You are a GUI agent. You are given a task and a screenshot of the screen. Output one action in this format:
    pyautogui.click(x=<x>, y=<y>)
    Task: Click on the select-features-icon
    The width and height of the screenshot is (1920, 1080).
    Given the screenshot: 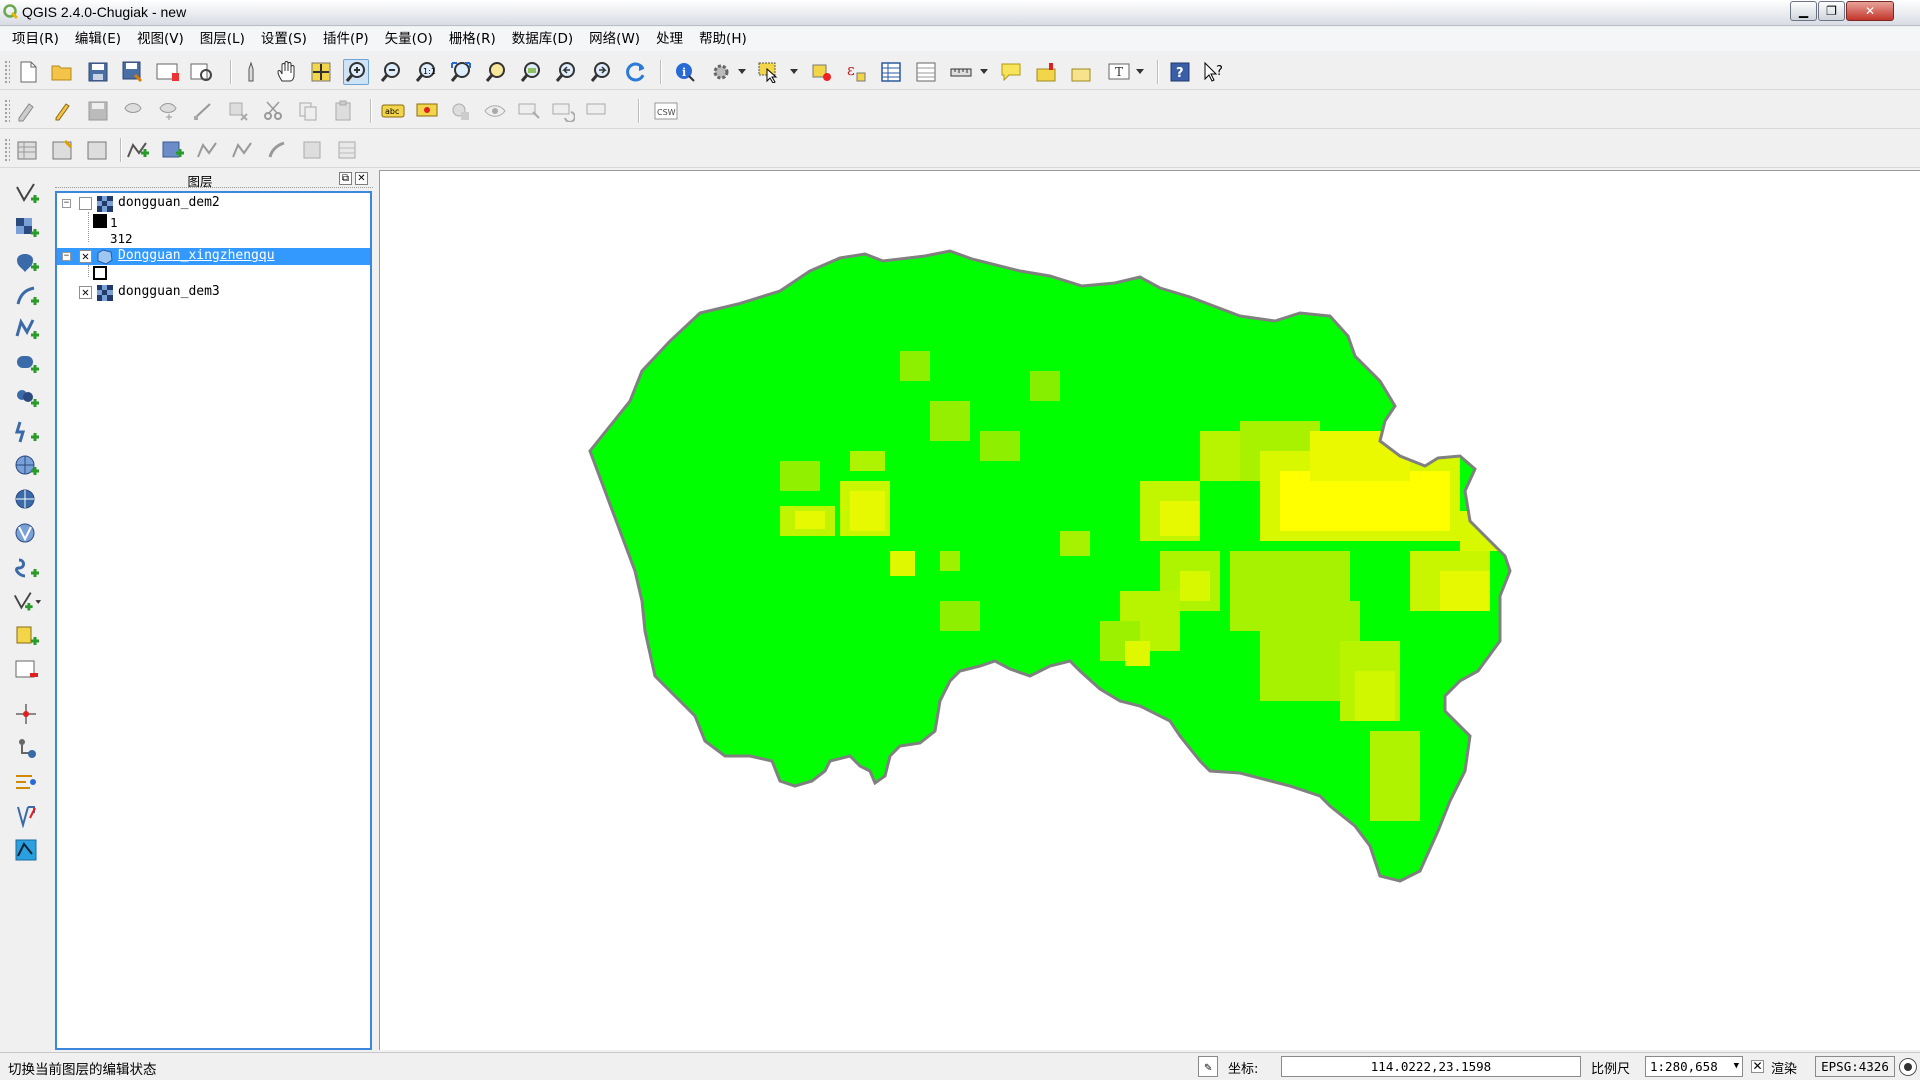 What is the action you would take?
    pyautogui.click(x=769, y=72)
    